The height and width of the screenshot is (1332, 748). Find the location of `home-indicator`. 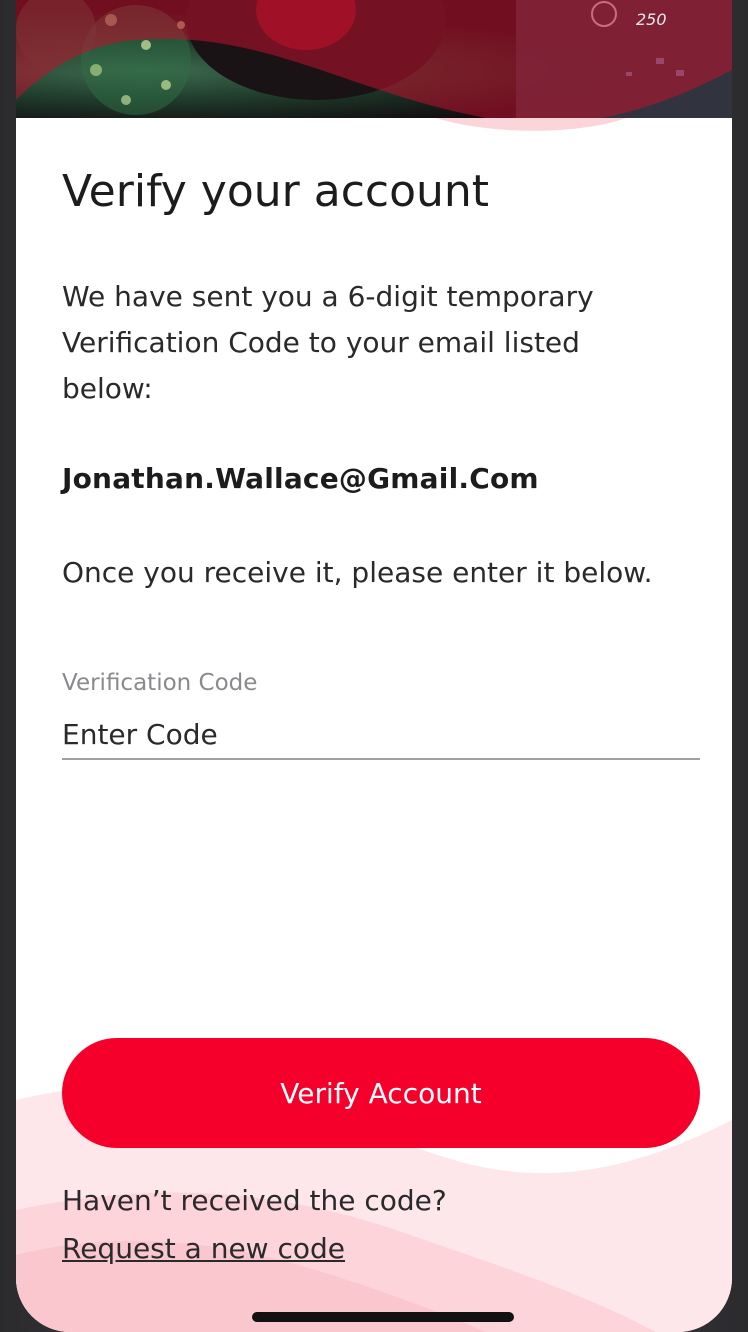

home-indicator is located at coordinates (383, 1317).